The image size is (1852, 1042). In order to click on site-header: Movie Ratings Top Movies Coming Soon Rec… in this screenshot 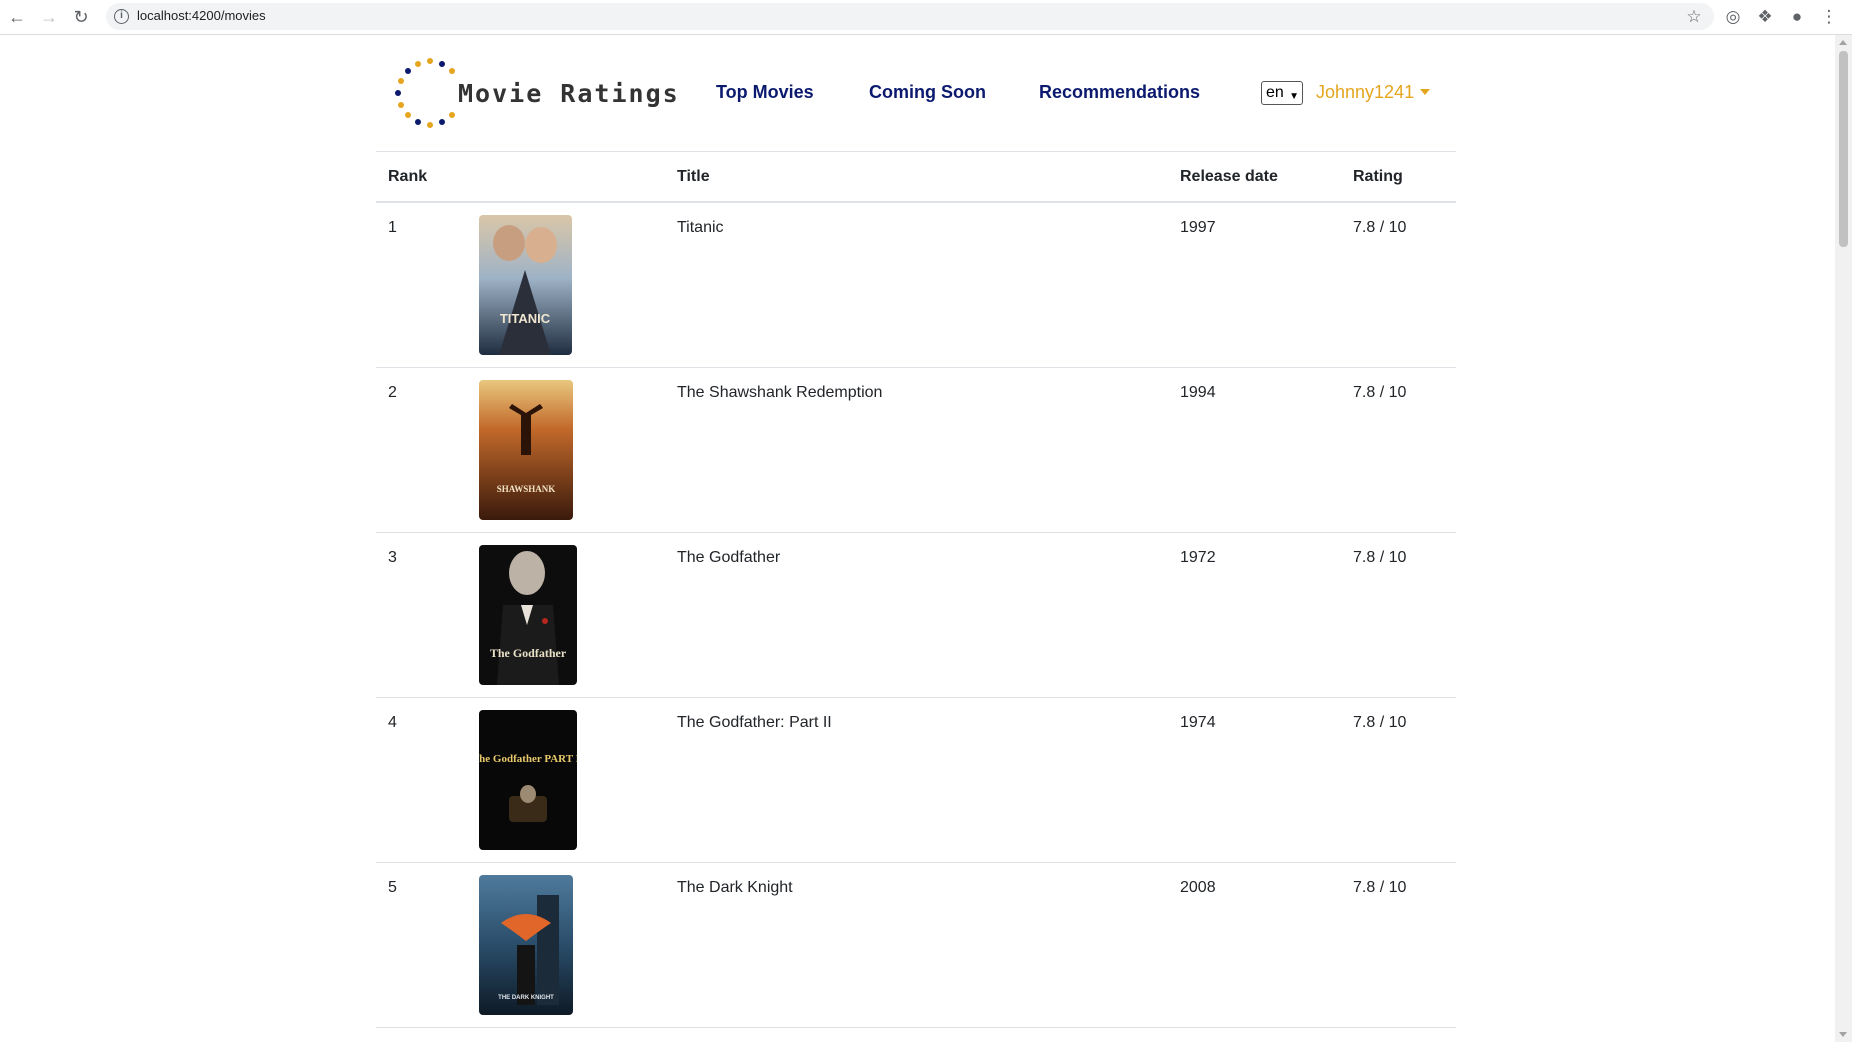, I will do `click(916, 93)`.